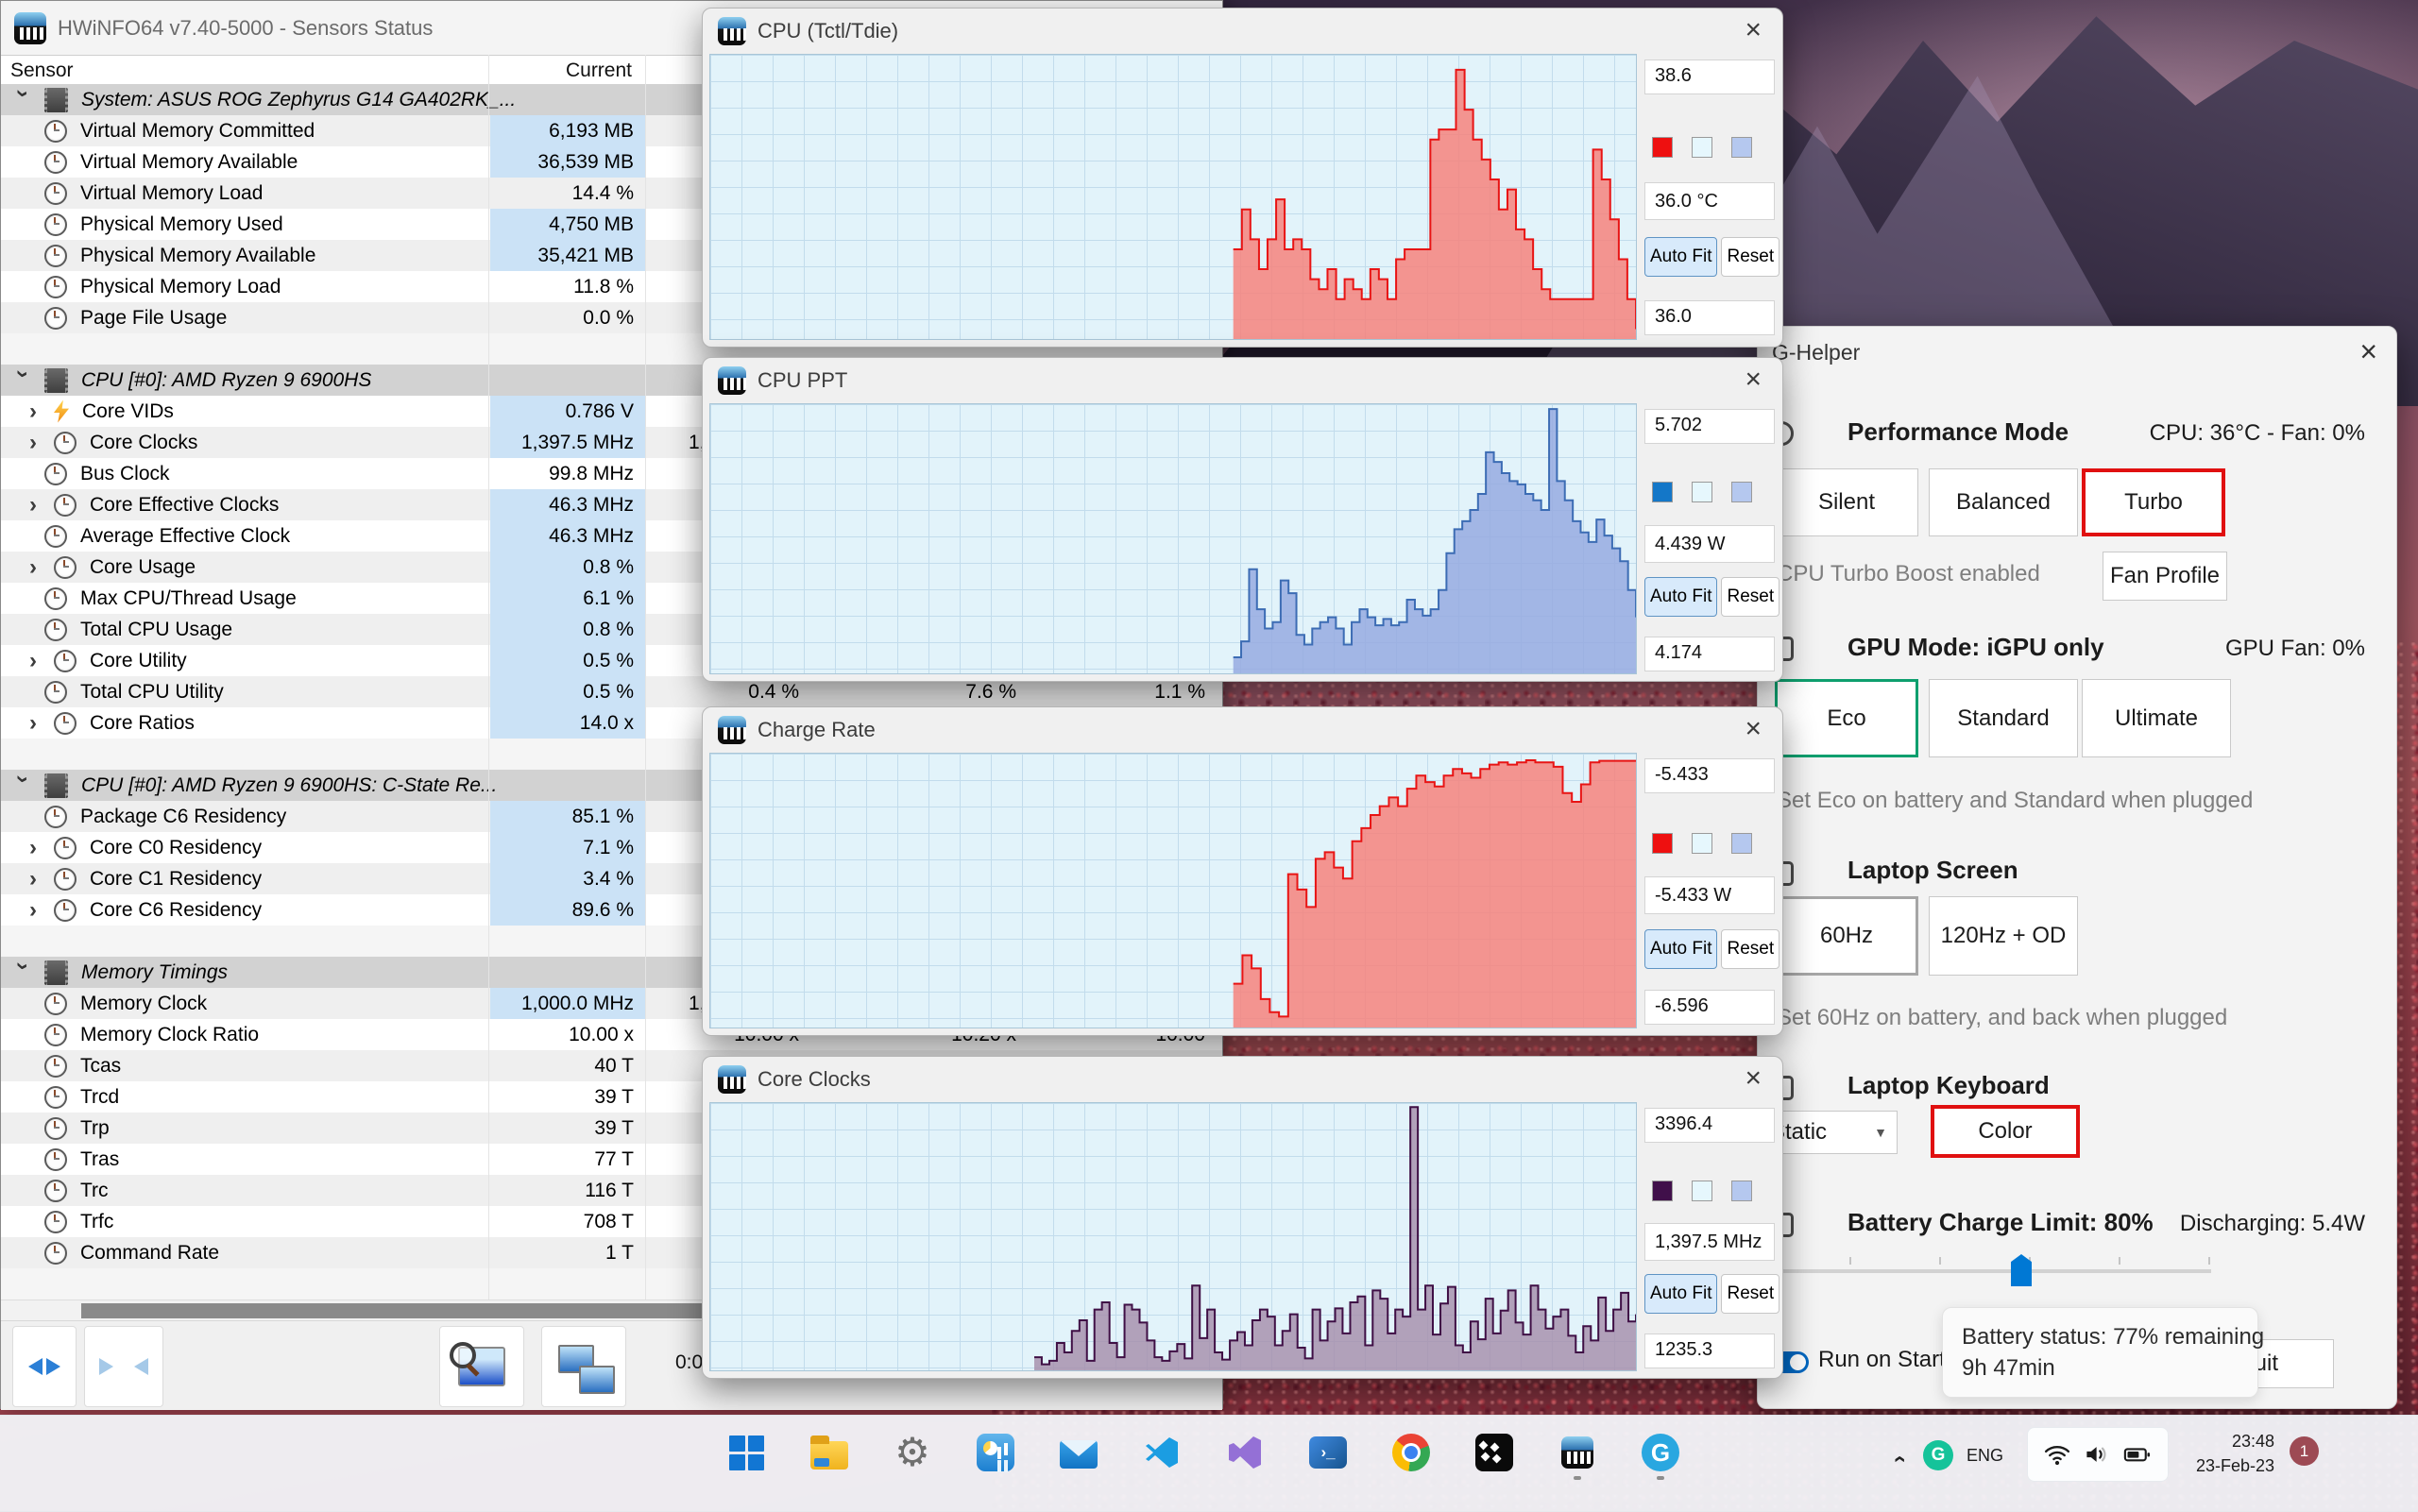 This screenshot has width=2418, height=1512. Describe the element at coordinates (1710, 426) in the screenshot. I see `graph-max-value: 5.702` at that location.